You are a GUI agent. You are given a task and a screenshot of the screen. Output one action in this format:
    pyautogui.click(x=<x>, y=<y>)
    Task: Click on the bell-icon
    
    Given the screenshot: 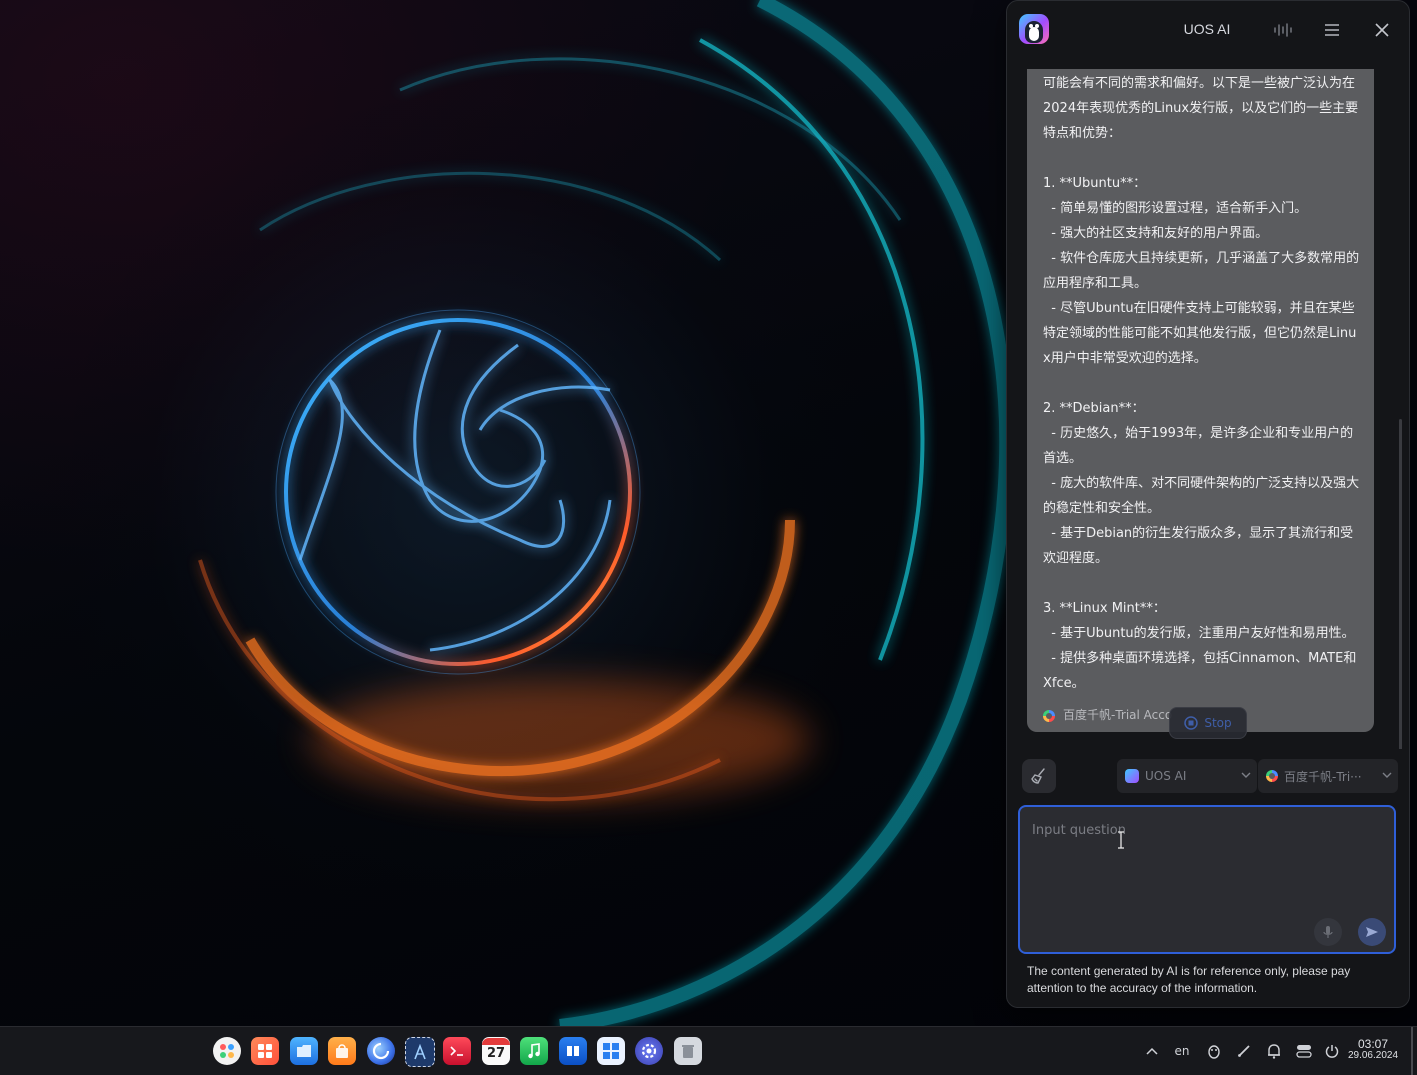 What is the action you would take?
    pyautogui.click(x=1274, y=1051)
    